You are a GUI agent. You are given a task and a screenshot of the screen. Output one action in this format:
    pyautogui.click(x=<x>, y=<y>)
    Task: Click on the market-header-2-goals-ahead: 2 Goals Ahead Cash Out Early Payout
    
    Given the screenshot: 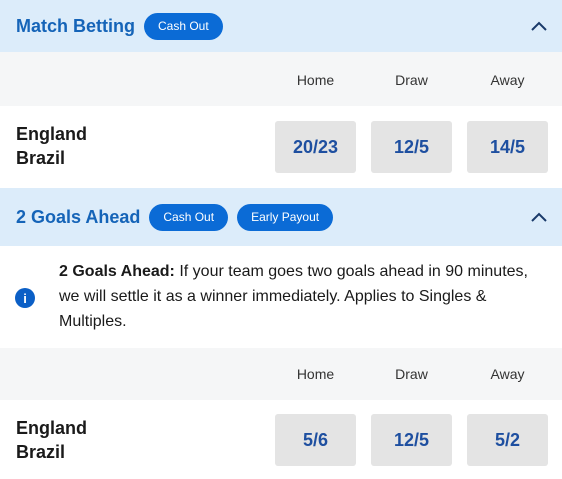 What is the action you would take?
    pyautogui.click(x=281, y=217)
    